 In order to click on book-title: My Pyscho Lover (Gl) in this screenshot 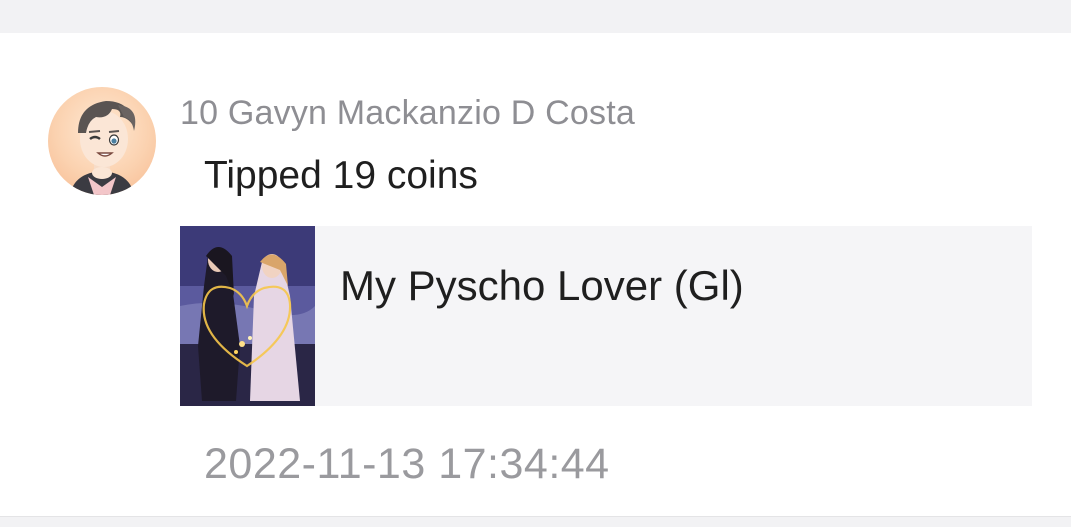, I will do `click(542, 286)`.